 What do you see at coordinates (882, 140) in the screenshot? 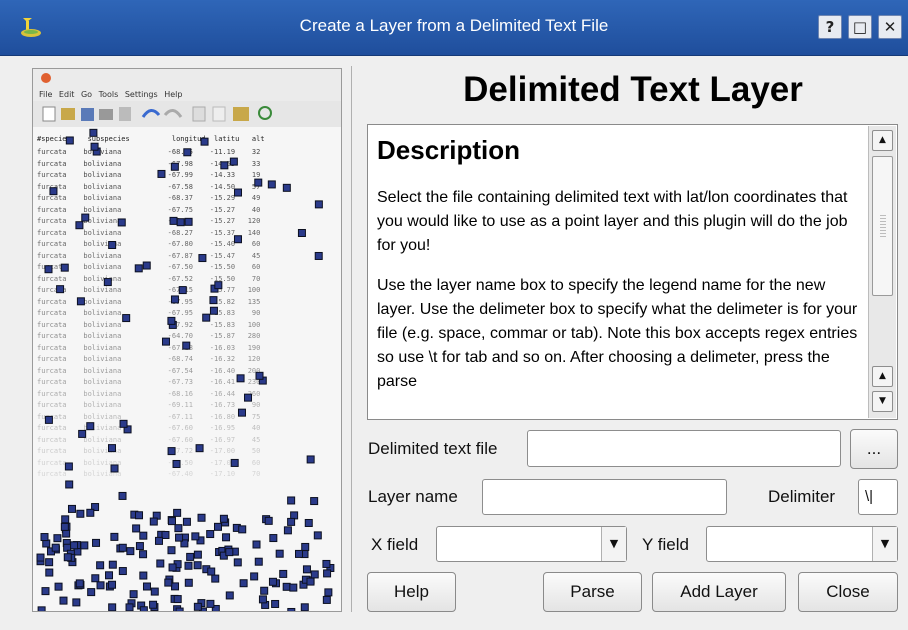
I see `scroll-up-icon: ▲` at bounding box center [882, 140].